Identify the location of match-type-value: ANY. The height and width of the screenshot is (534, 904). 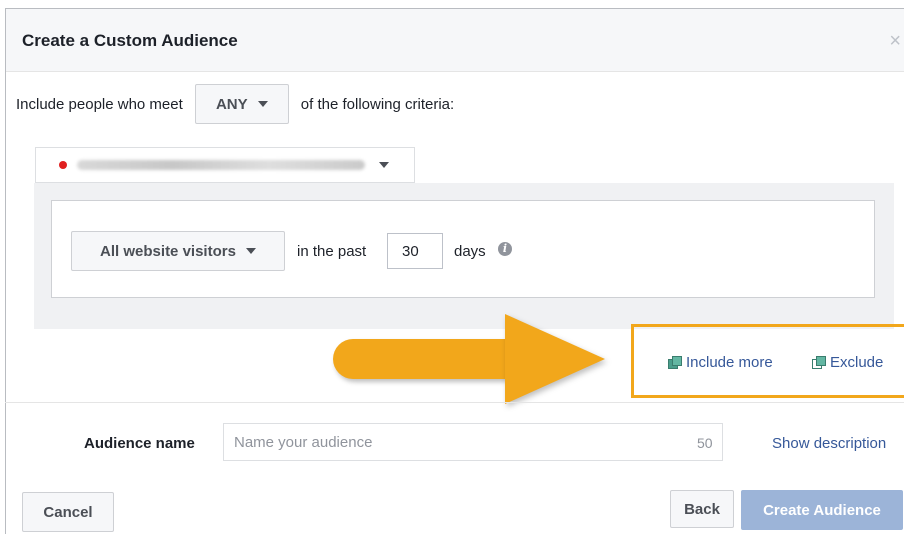
(231, 104).